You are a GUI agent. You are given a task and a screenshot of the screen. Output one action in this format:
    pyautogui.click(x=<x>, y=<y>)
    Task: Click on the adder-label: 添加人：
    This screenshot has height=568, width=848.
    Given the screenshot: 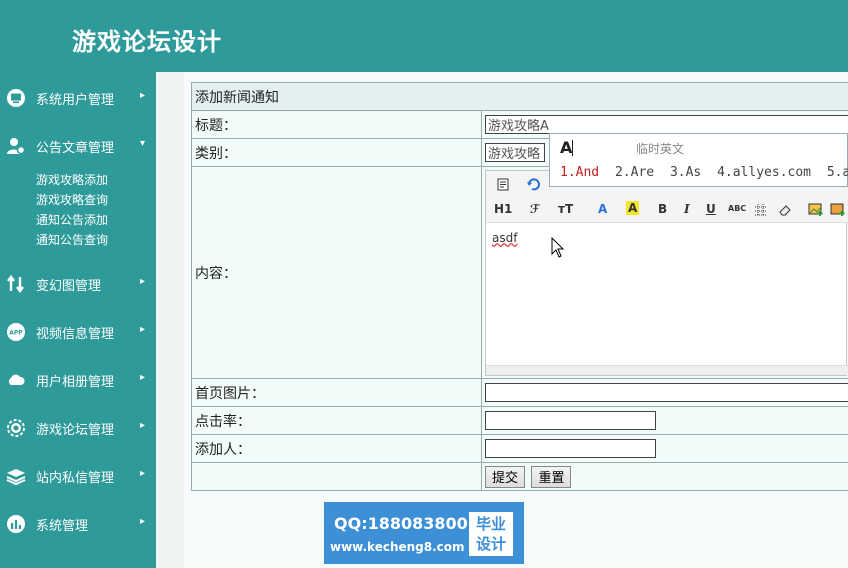 What is the action you would take?
    pyautogui.click(x=336, y=448)
    